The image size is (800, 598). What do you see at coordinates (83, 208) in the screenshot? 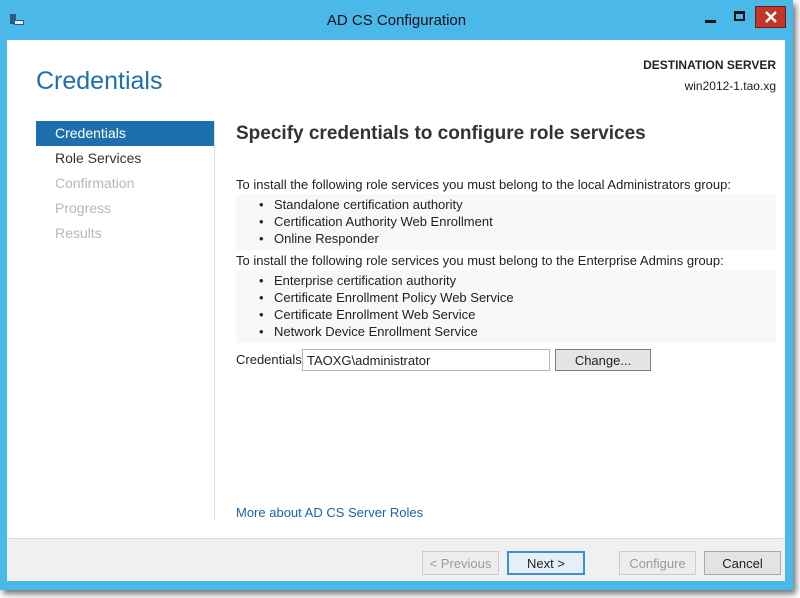
I see `nav-item-progress: Progress` at bounding box center [83, 208].